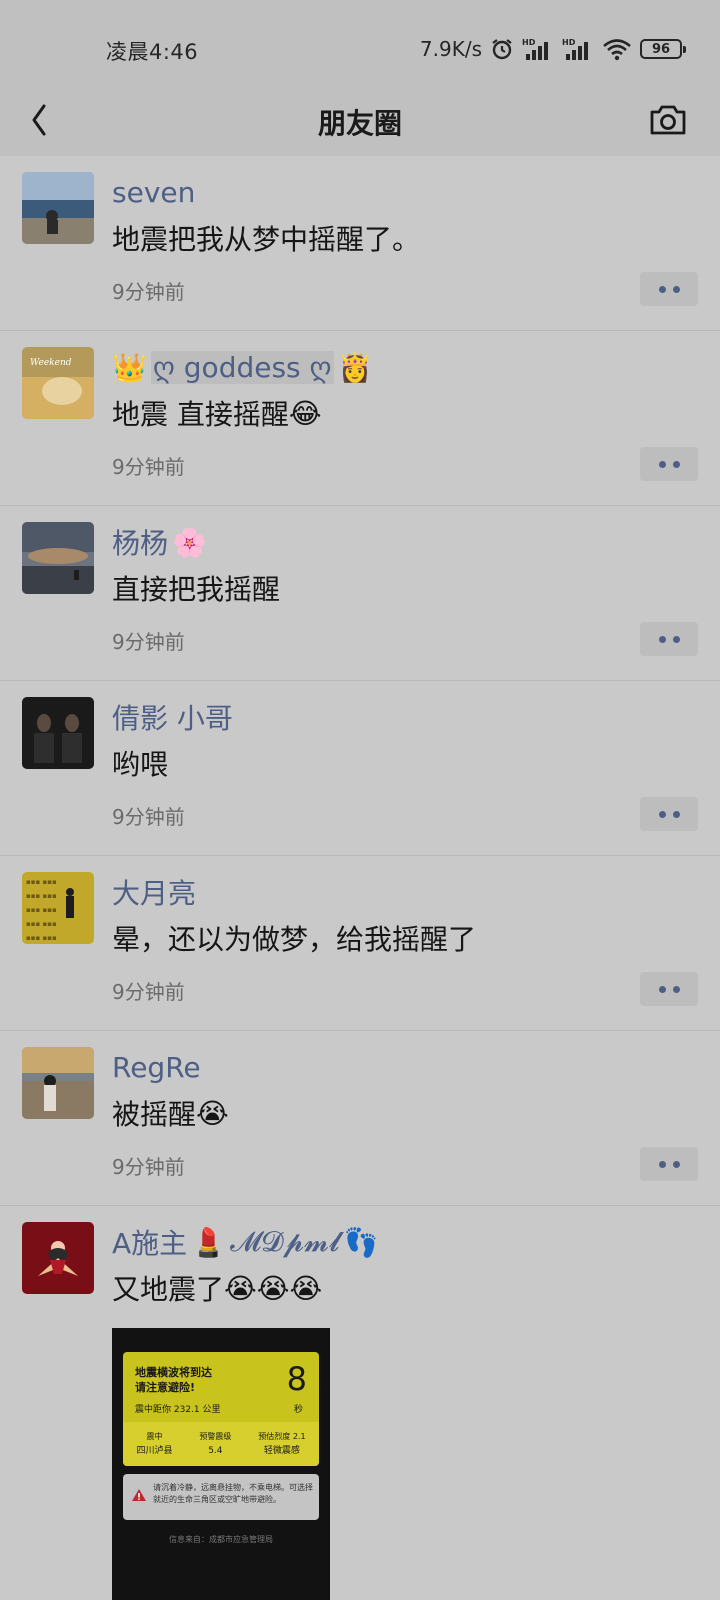  What do you see at coordinates (361, 1242) in the screenshot?
I see `footprints-emoji: 👣` at bounding box center [361, 1242].